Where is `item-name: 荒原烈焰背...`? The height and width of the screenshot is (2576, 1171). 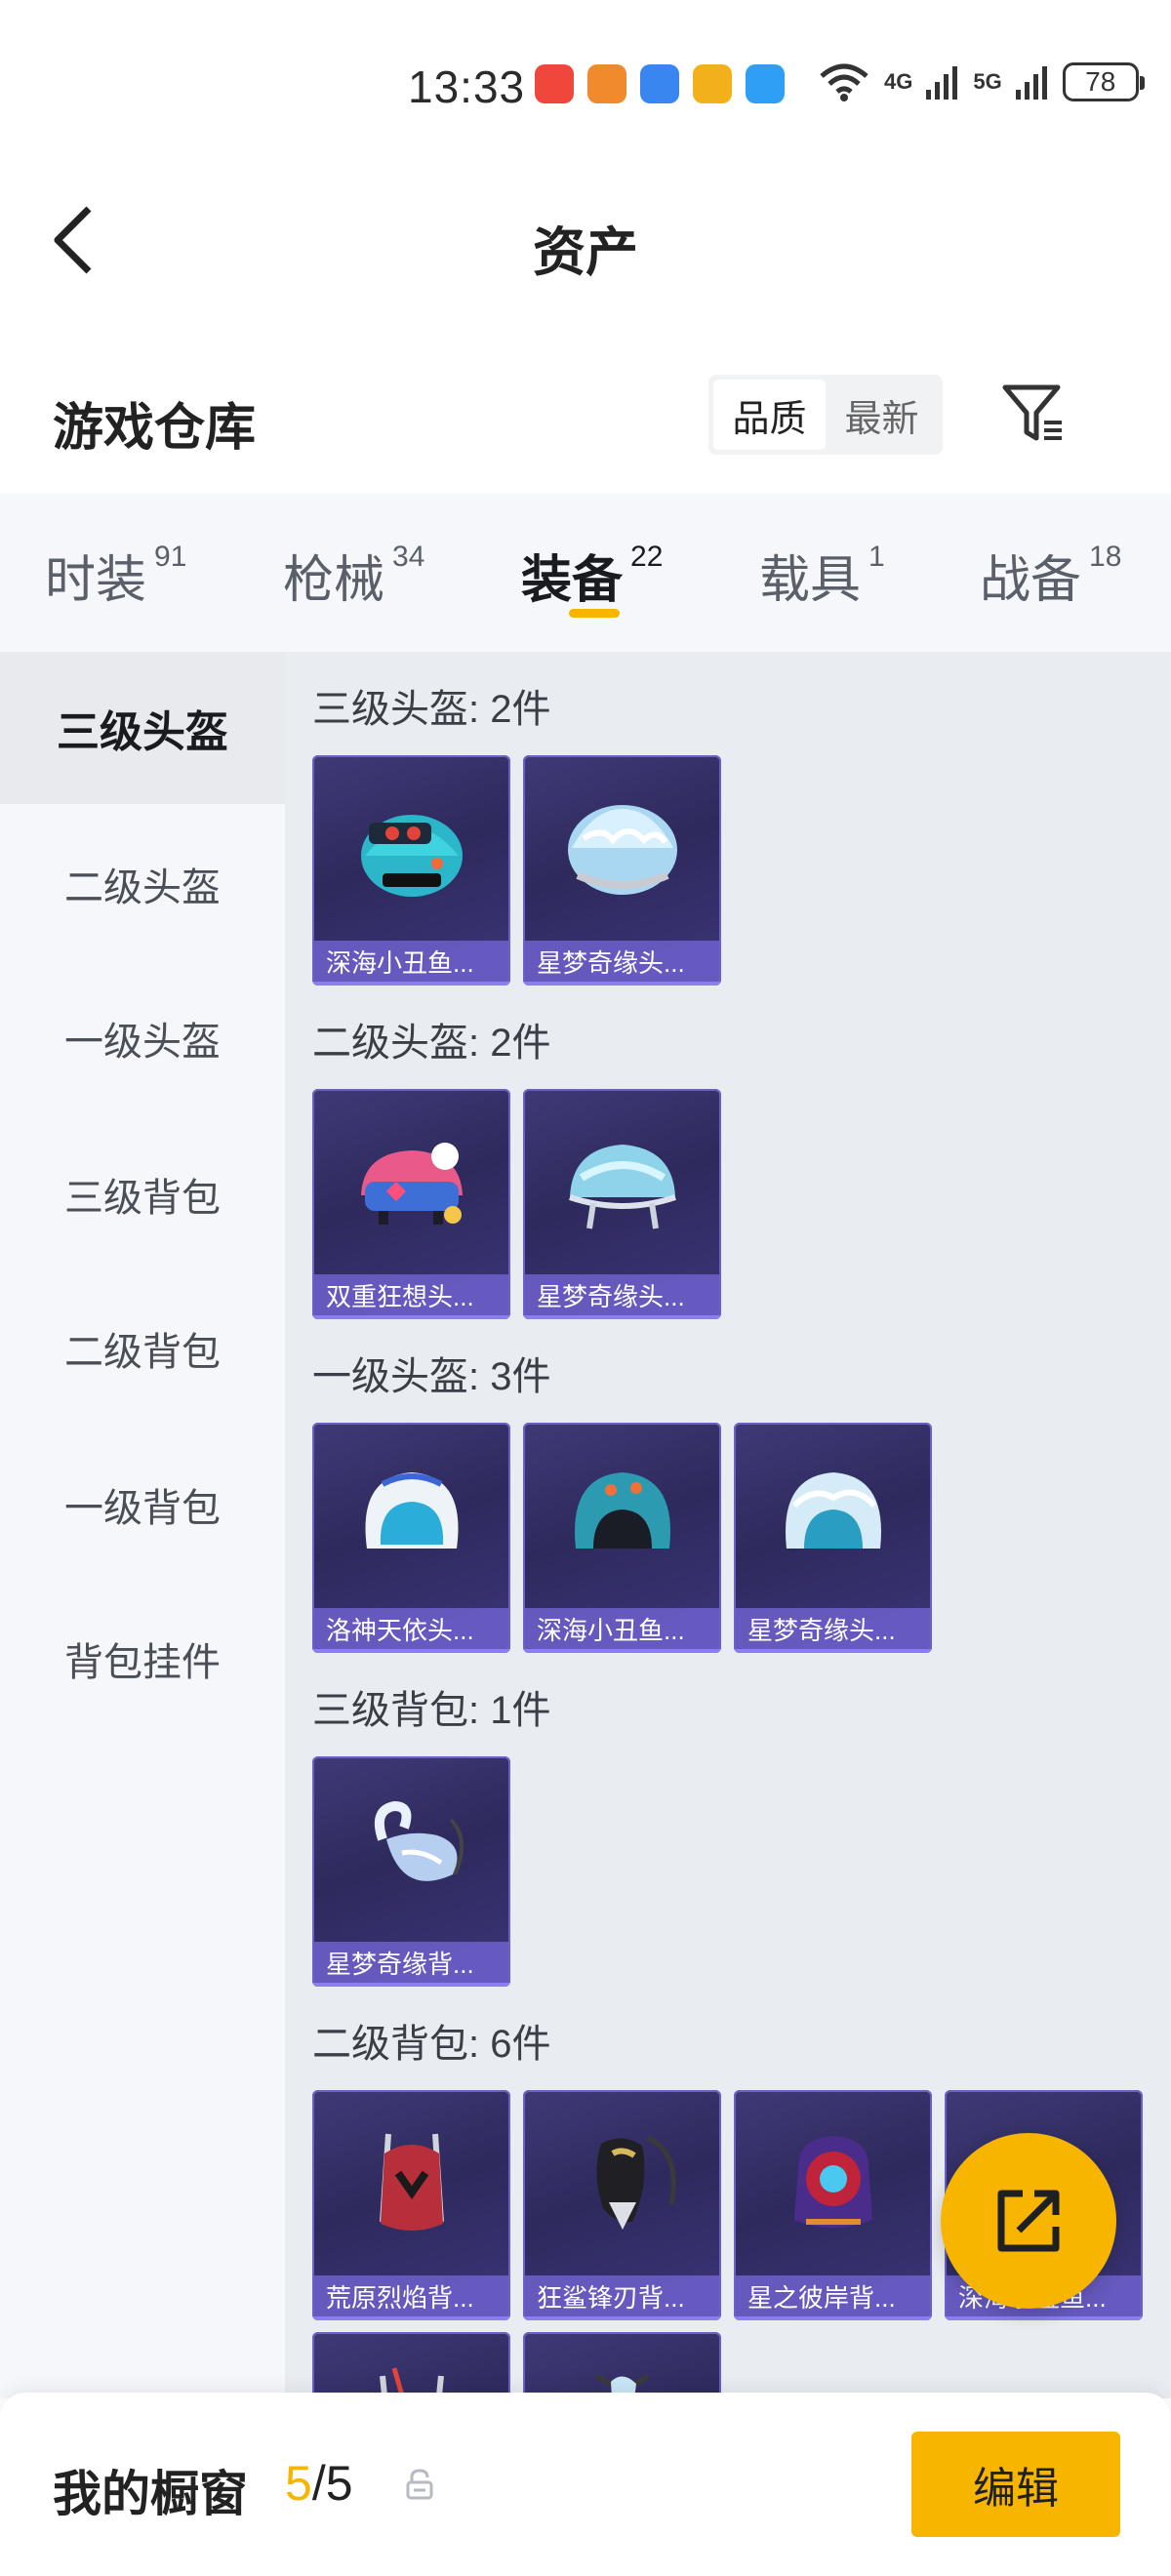 item-name: 荒原烈焰背... is located at coordinates (411, 2297).